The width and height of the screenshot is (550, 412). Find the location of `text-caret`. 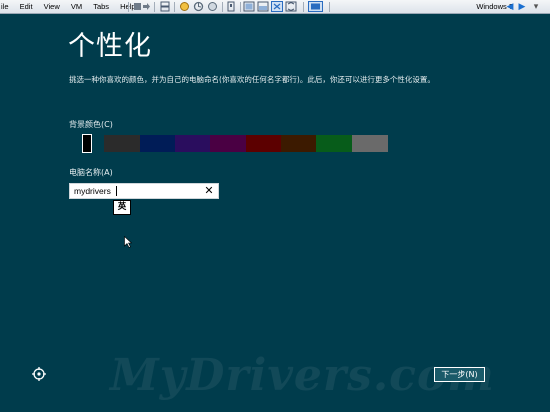

text-caret is located at coordinates (116, 191).